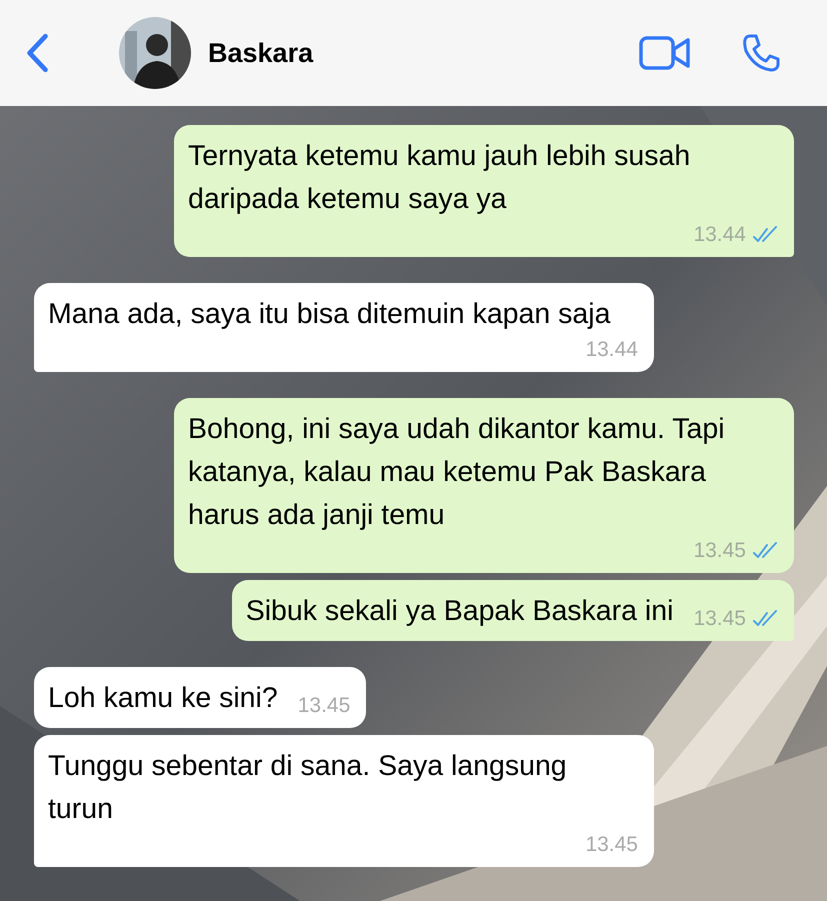 This screenshot has width=827, height=901. Describe the element at coordinates (163, 698) in the screenshot. I see `message-text: Loh kamu ke sini?` at that location.